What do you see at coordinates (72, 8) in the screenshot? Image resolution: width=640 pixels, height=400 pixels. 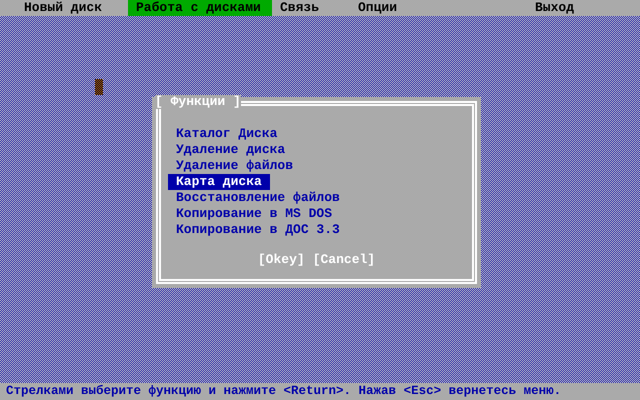 I see `menu-item: Новый диск` at bounding box center [72, 8].